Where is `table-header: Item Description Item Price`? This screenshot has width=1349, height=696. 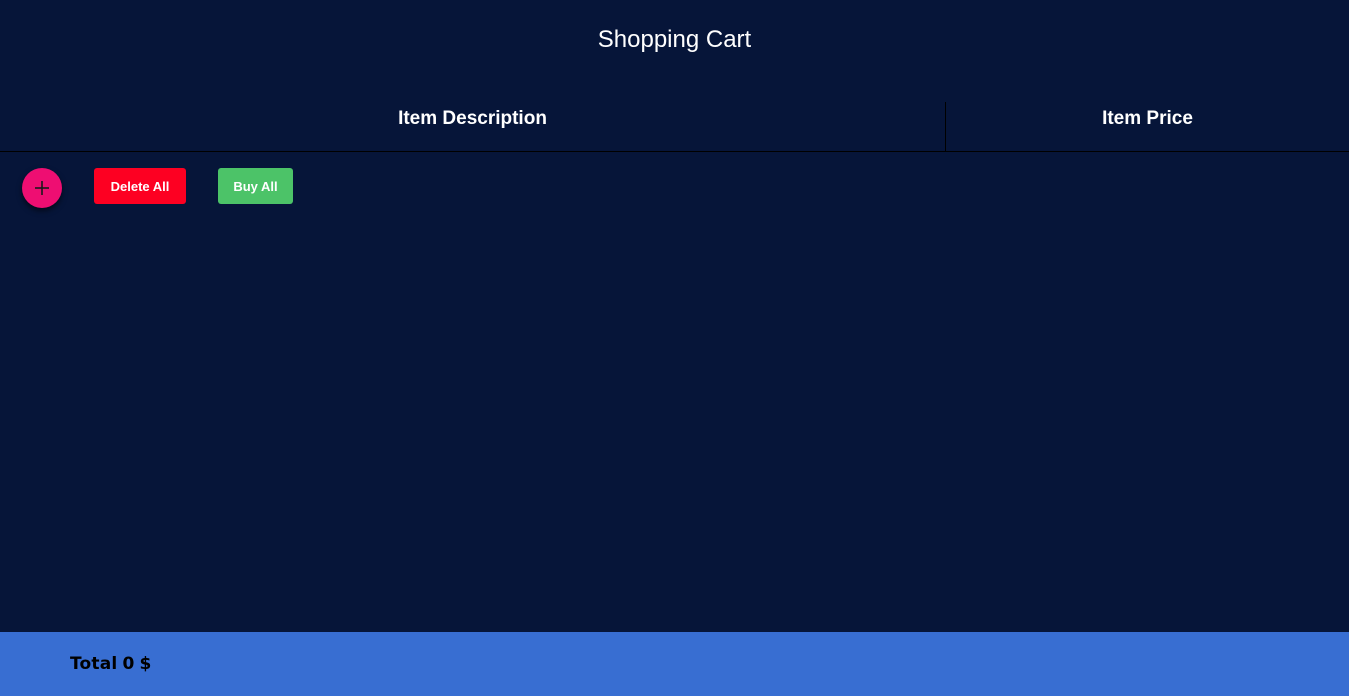
table-header: Item Description Item Price is located at coordinates (674, 127).